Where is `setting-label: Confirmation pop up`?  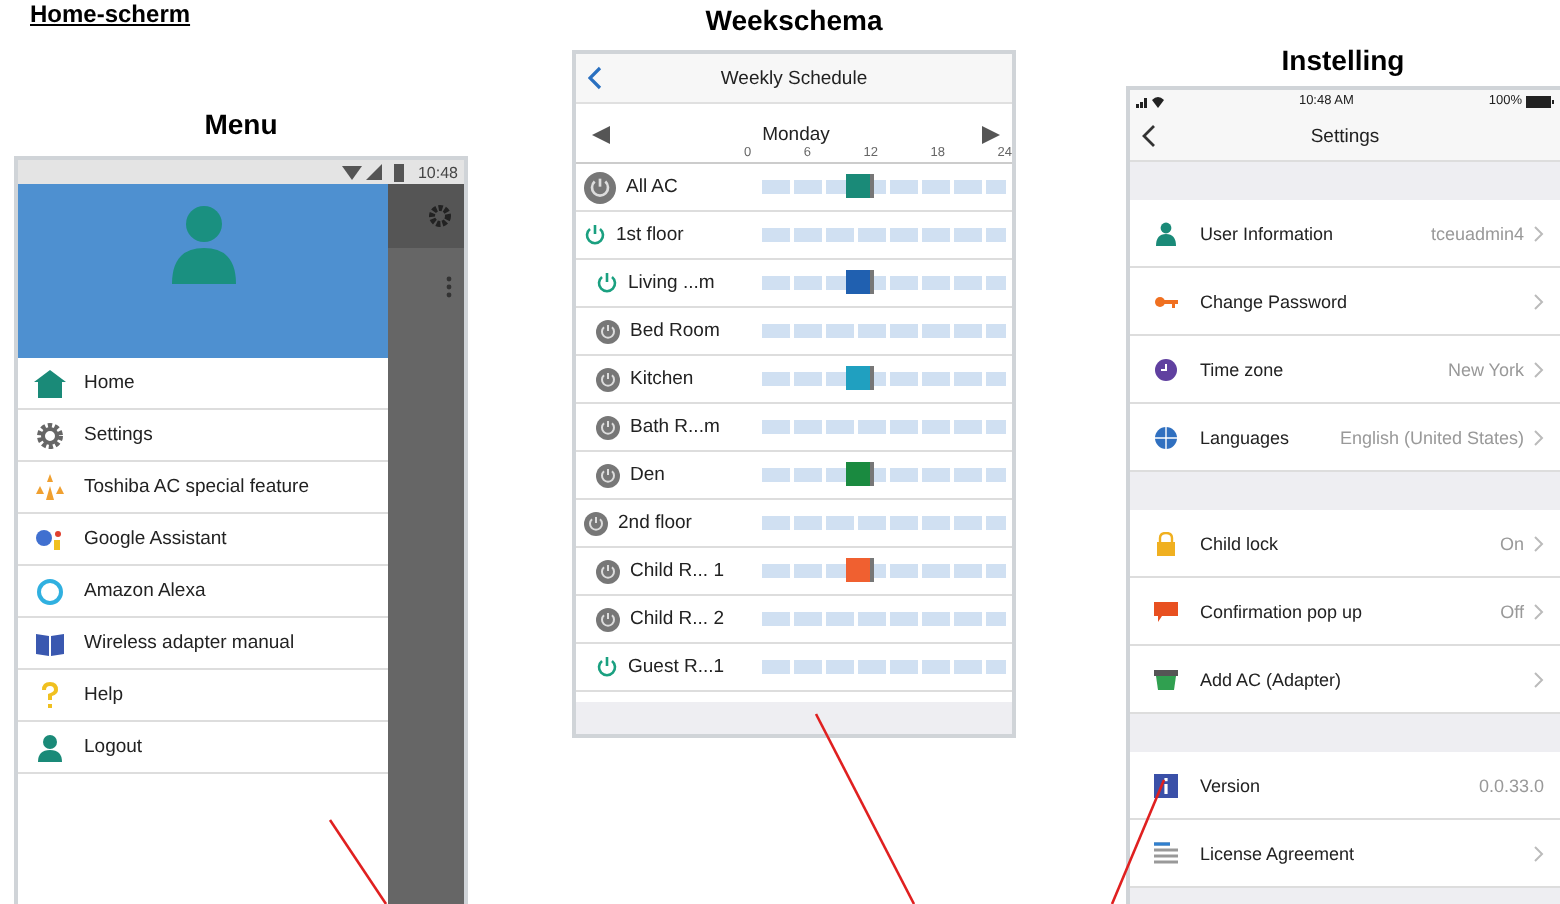
setting-label: Confirmation pop up is located at coordinates (1281, 611).